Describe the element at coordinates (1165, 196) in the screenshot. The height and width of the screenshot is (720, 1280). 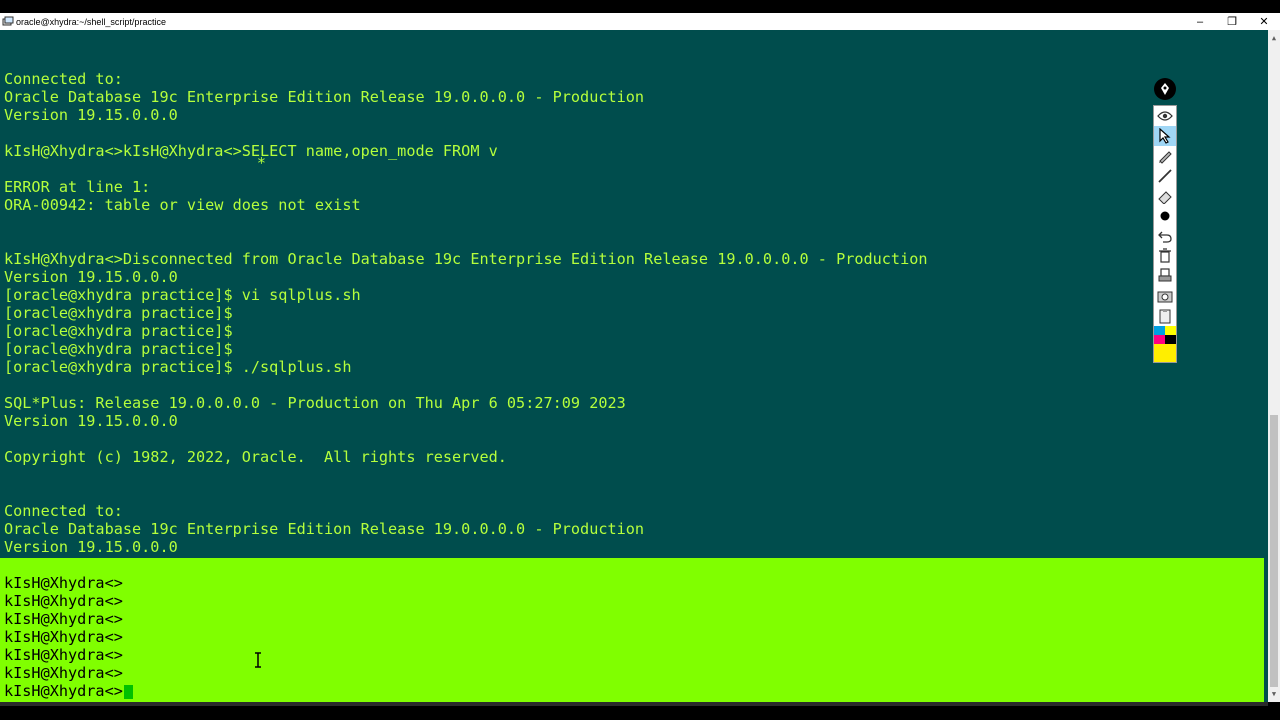
I see `eraser-icon` at that location.